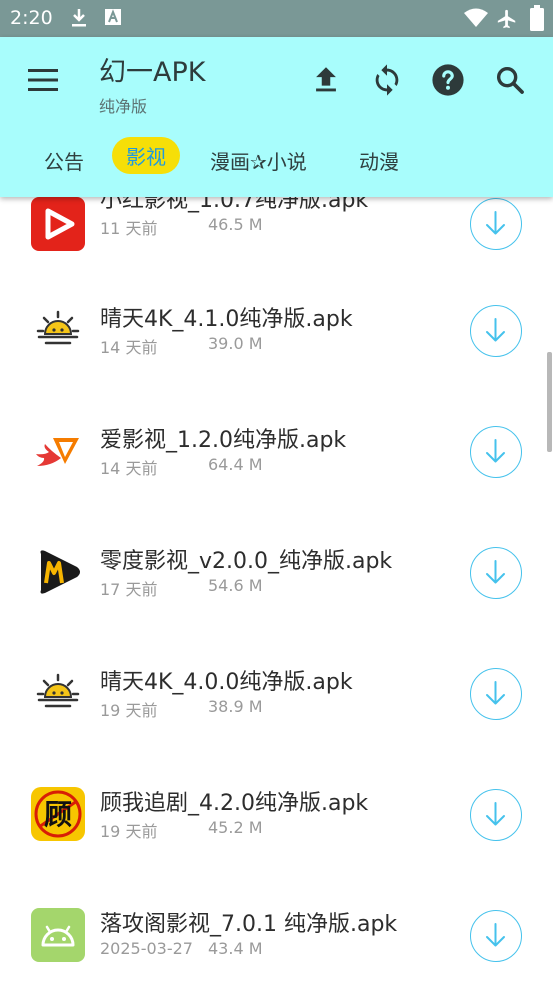  What do you see at coordinates (510, 80) in the screenshot?
I see `search-icon` at bounding box center [510, 80].